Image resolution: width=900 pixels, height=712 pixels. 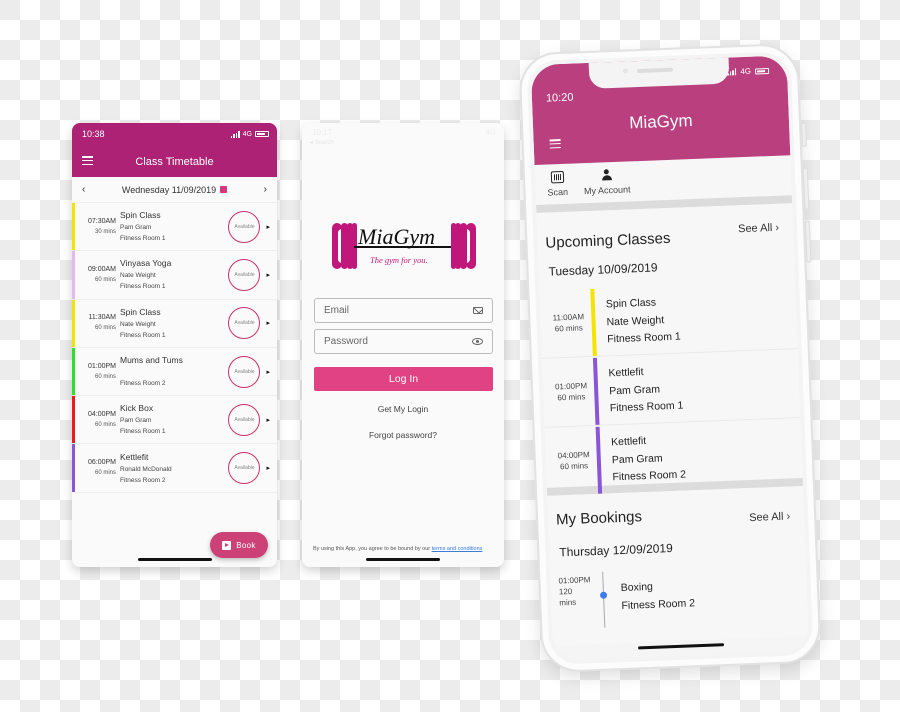 I want to click on password-input, so click(x=394, y=341).